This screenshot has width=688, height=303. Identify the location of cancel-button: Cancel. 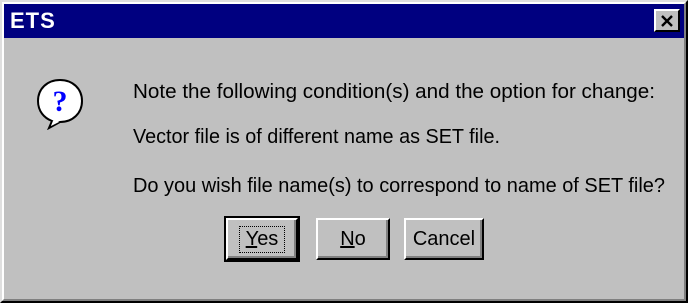
(444, 239).